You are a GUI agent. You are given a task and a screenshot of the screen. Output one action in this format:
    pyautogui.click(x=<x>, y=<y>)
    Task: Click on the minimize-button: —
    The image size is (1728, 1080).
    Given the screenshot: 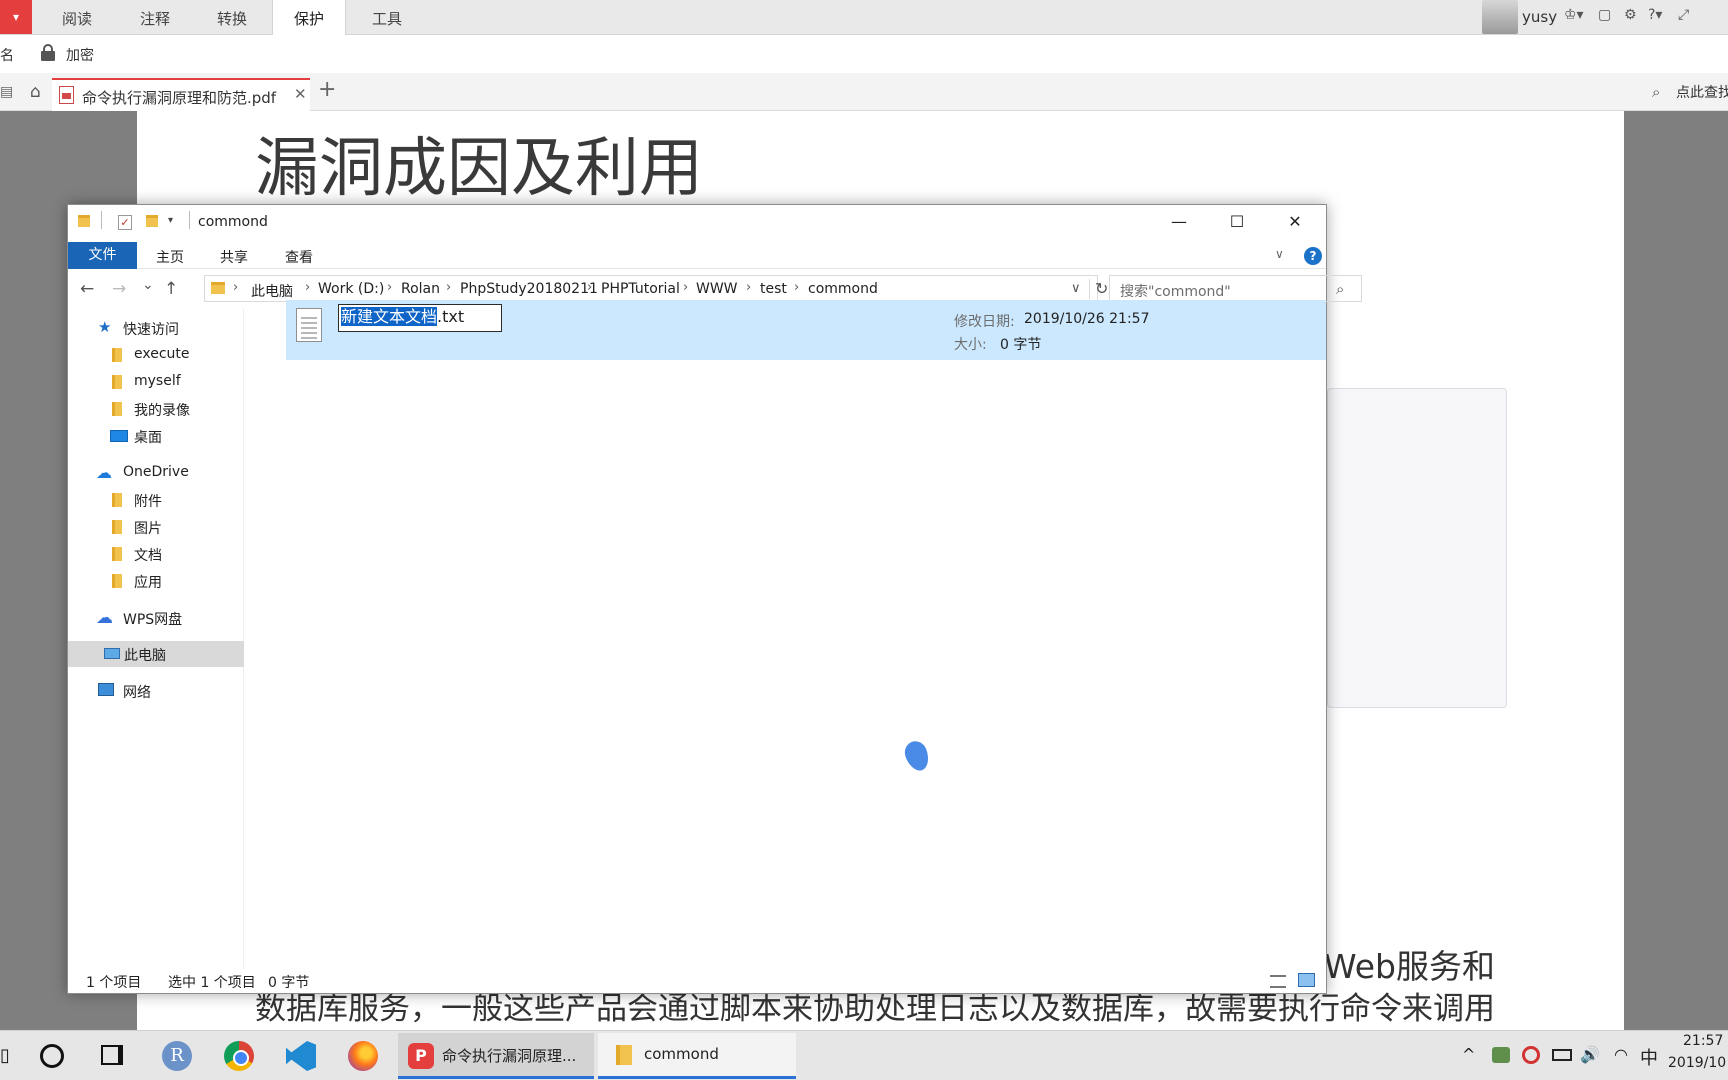 What is the action you would take?
    pyautogui.click(x=1179, y=222)
    